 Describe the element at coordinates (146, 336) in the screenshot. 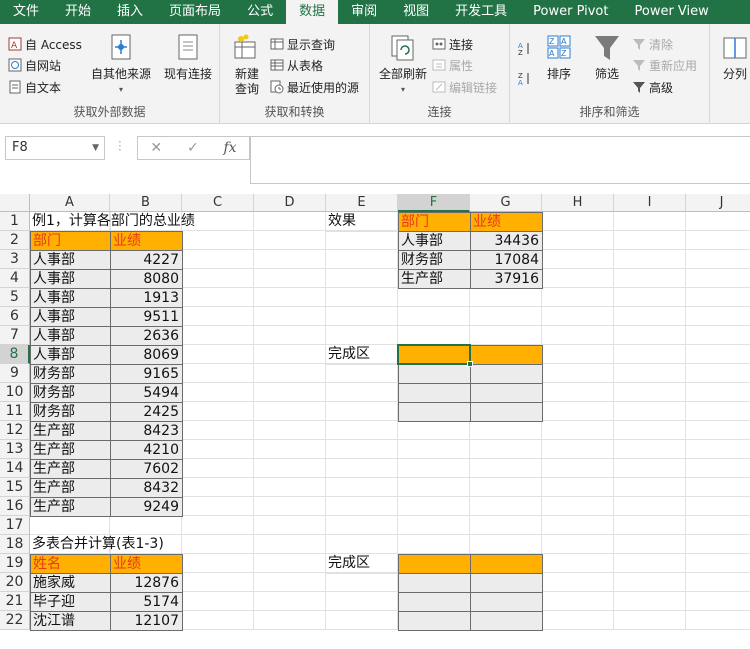

I see `table1-score-cell: 2636` at that location.